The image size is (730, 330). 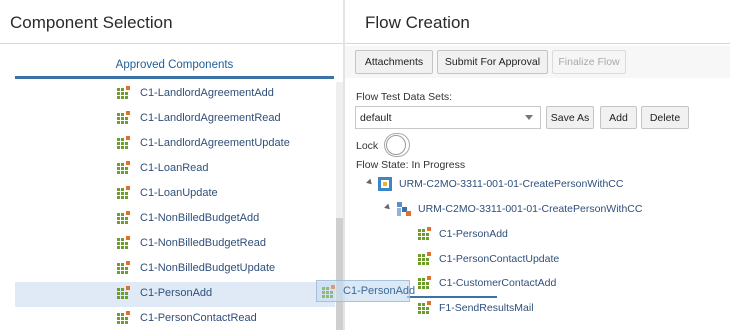 What do you see at coordinates (473, 234) in the screenshot?
I see `tree-node-label: C1-PersonAdd` at bounding box center [473, 234].